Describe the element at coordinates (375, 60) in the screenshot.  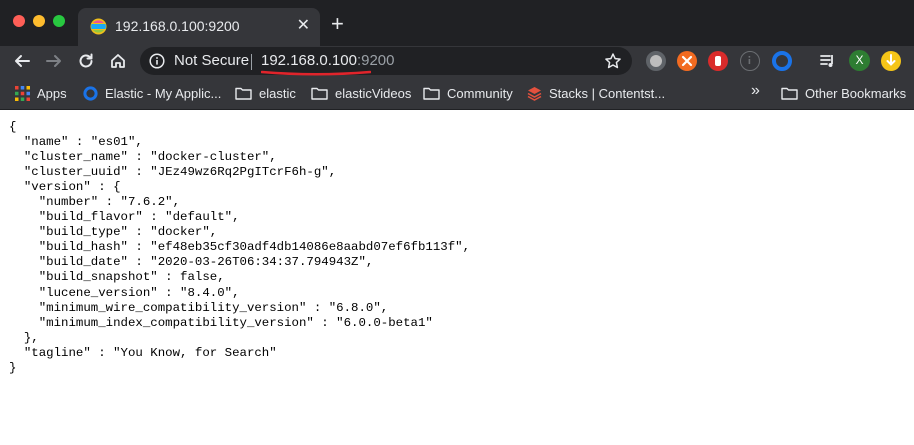
I see `url-port: :9200` at that location.